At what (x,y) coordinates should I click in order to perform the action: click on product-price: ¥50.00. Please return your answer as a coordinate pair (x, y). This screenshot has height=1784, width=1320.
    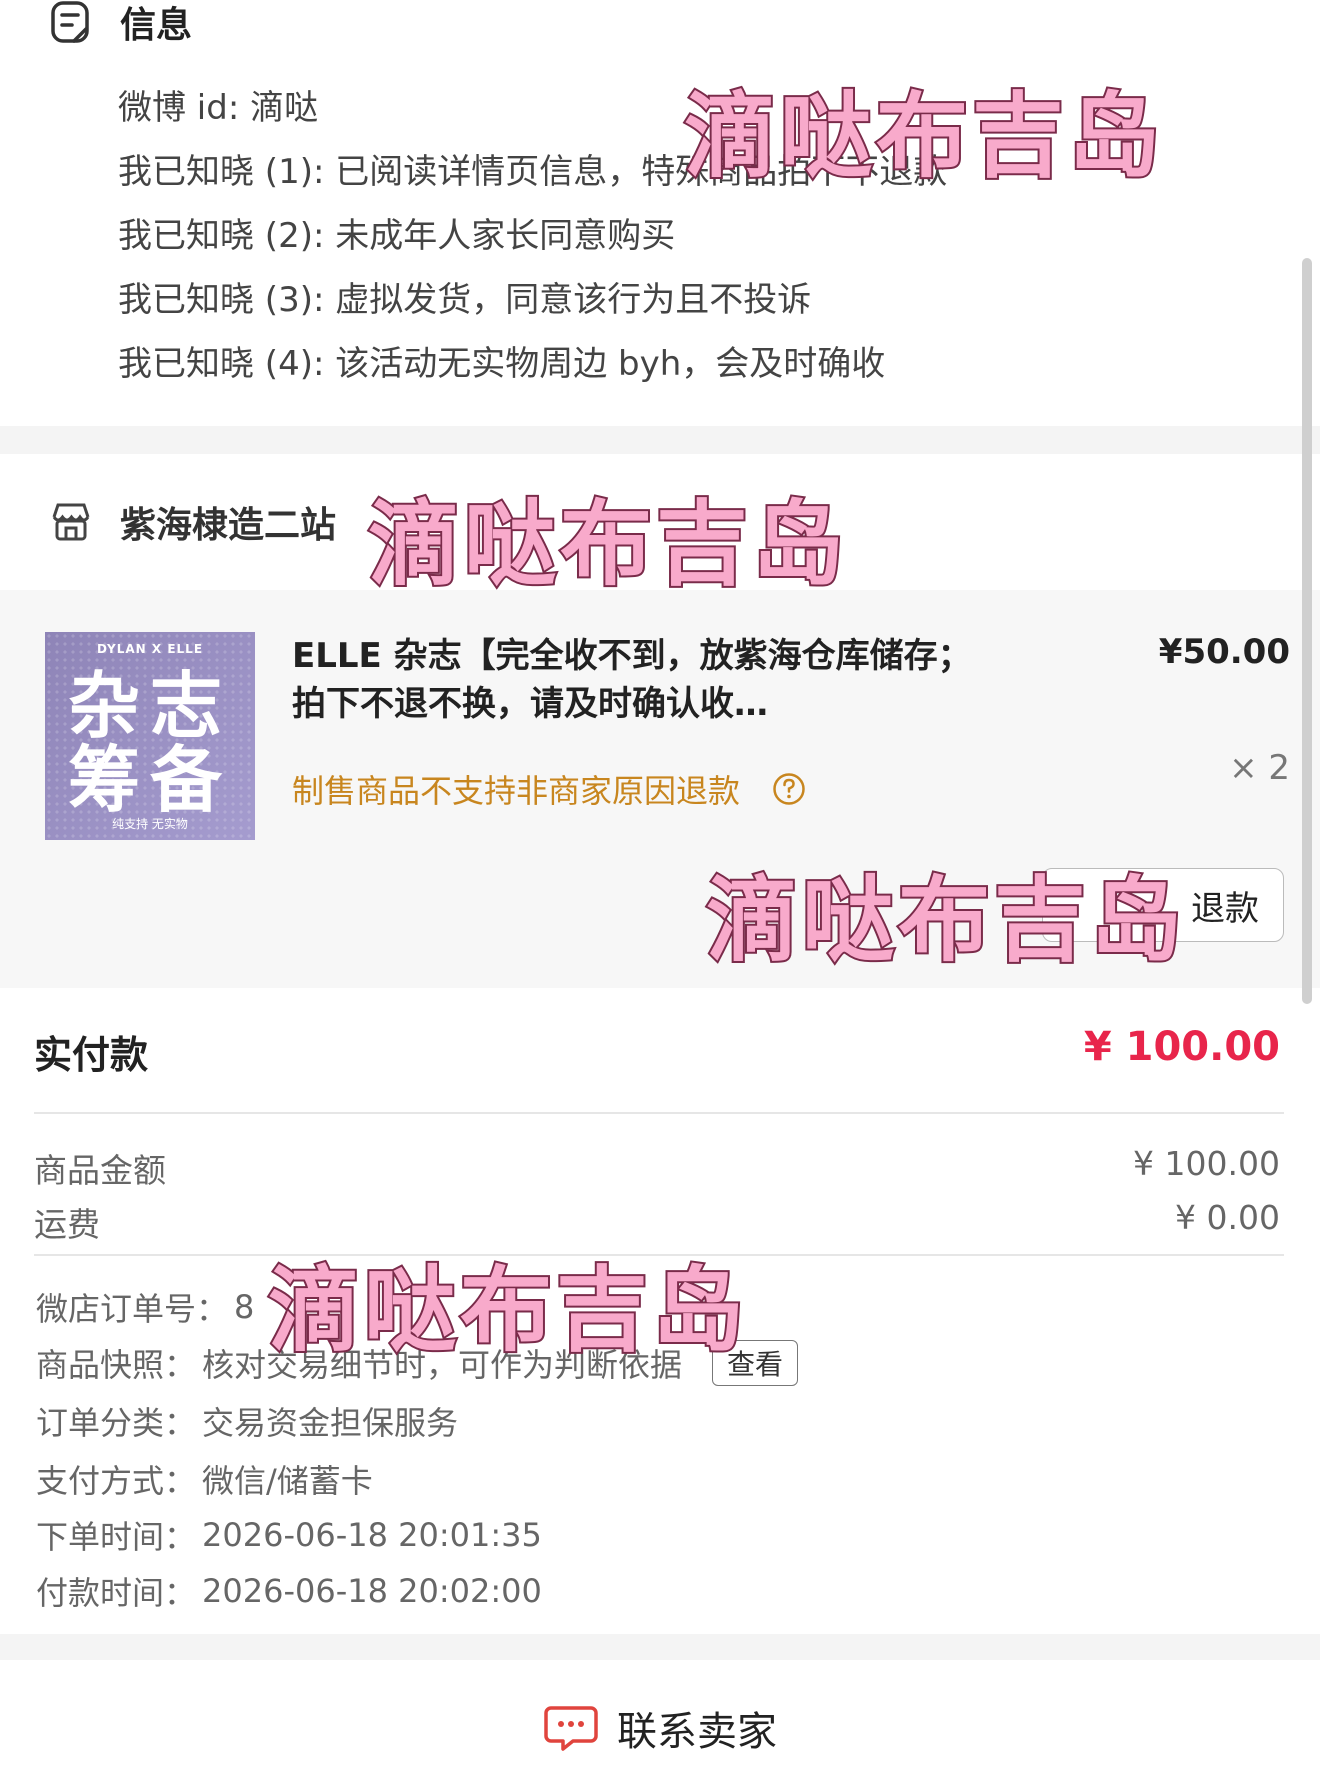
    Looking at the image, I should click on (1224, 652).